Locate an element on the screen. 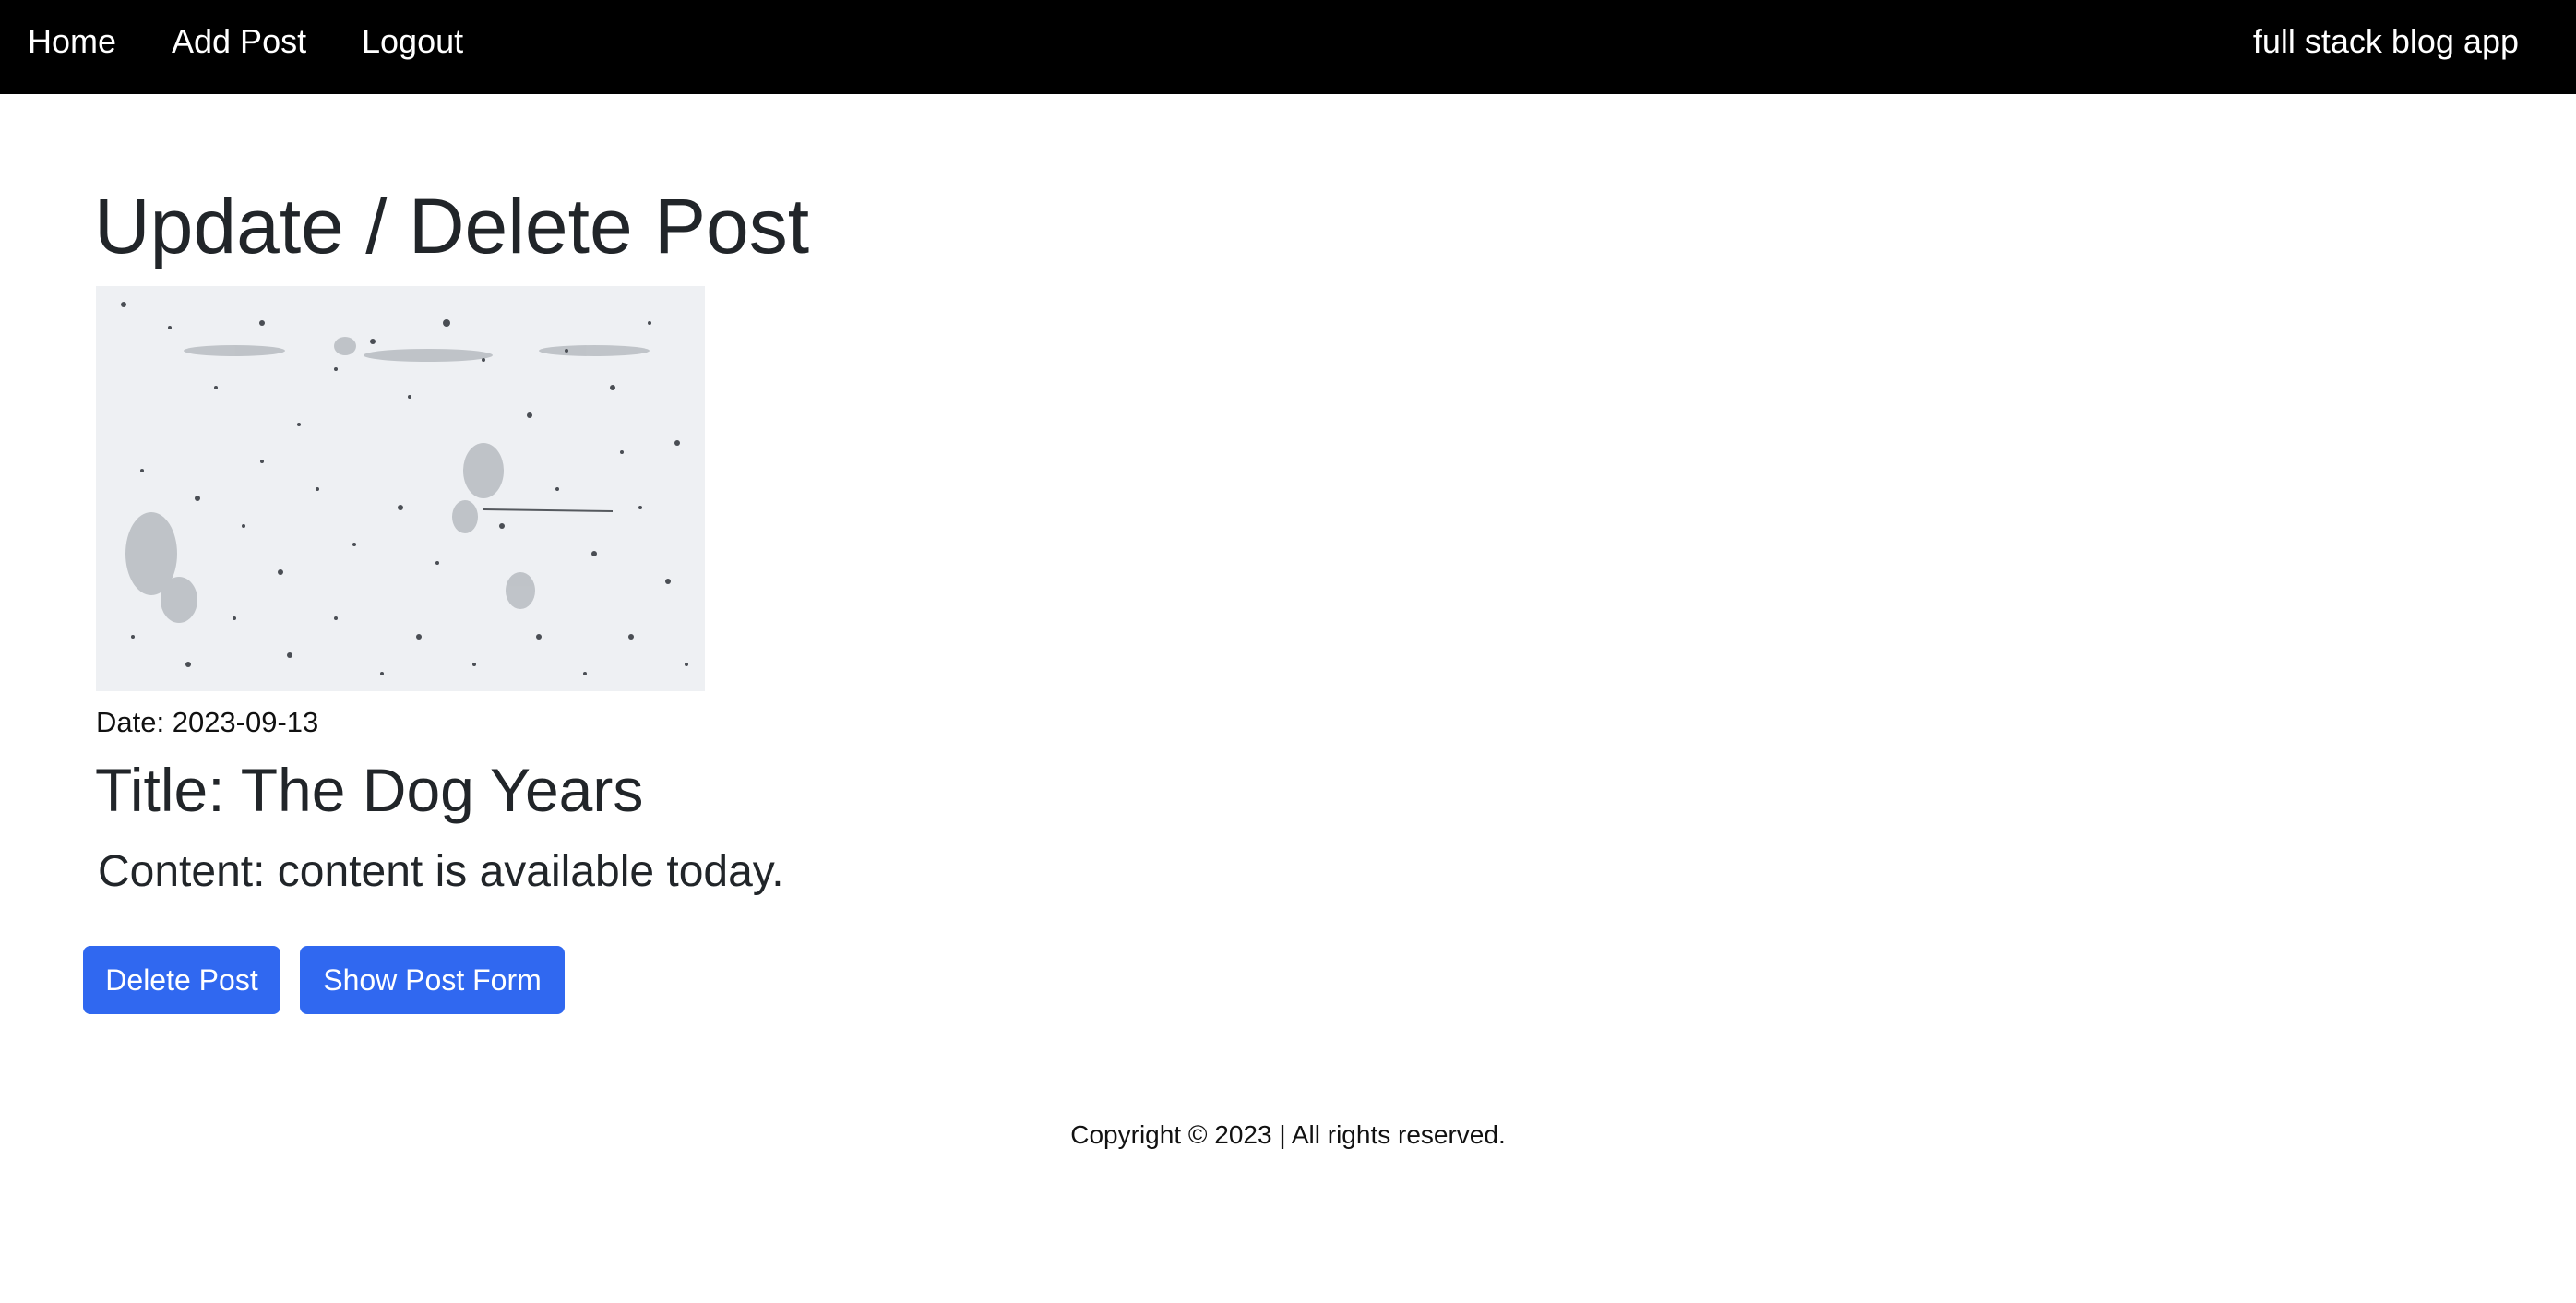  post-date: Date: 2023-09-13 is located at coordinates (208, 722).